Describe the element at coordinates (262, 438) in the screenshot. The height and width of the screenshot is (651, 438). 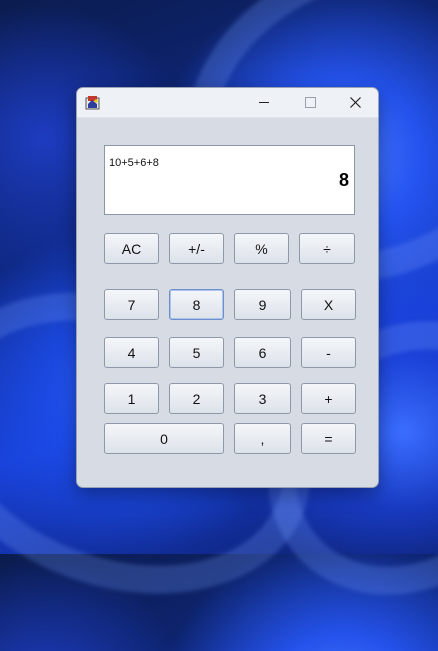
I see `decimal-button: ,` at that location.